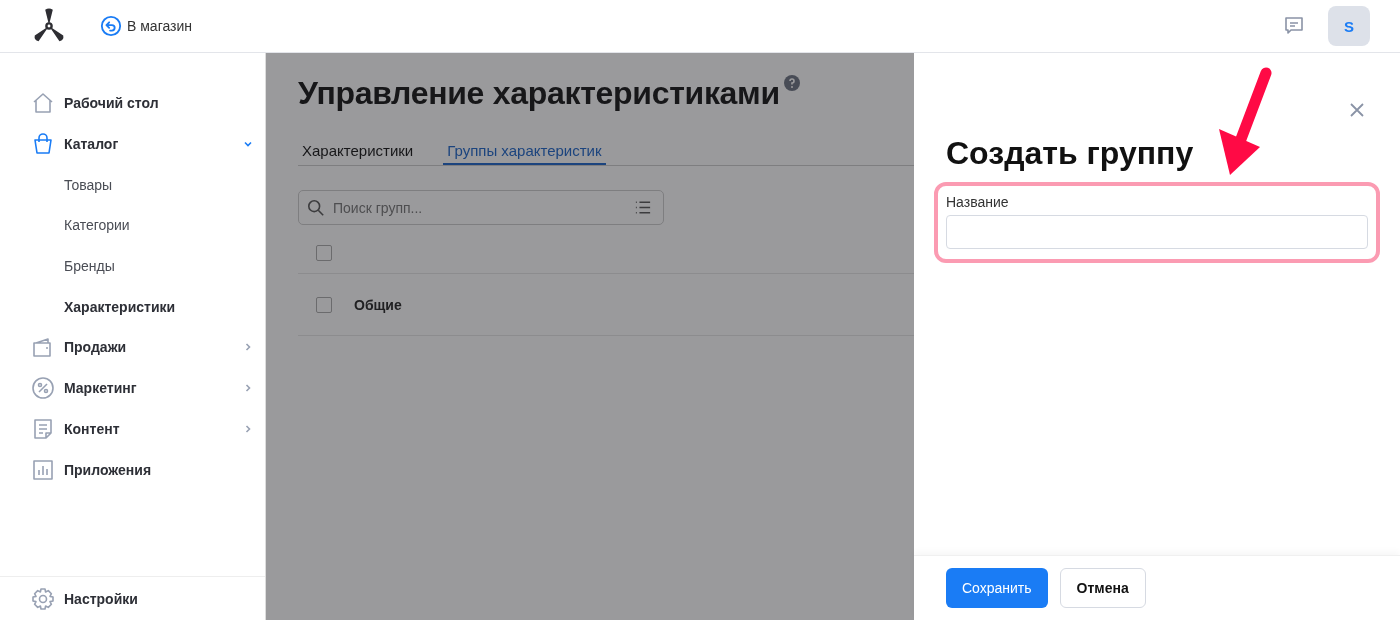 The image size is (1400, 620). I want to click on page-title: Управление характеристиками, so click(539, 93).